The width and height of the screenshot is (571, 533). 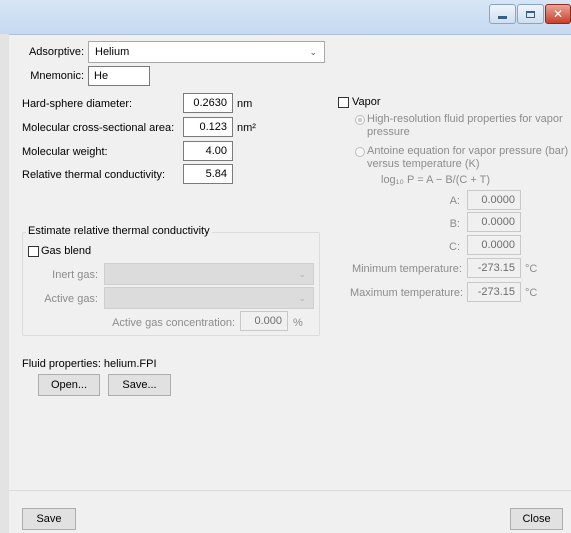 I want to click on molecular-weight-label: Molecular weight:, so click(x=65, y=152).